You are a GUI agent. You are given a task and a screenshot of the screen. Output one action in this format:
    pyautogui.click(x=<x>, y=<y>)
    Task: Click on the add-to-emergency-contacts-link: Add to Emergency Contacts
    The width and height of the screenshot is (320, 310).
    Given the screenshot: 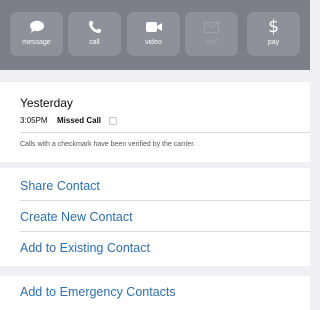 What is the action you would take?
    pyautogui.click(x=98, y=292)
    